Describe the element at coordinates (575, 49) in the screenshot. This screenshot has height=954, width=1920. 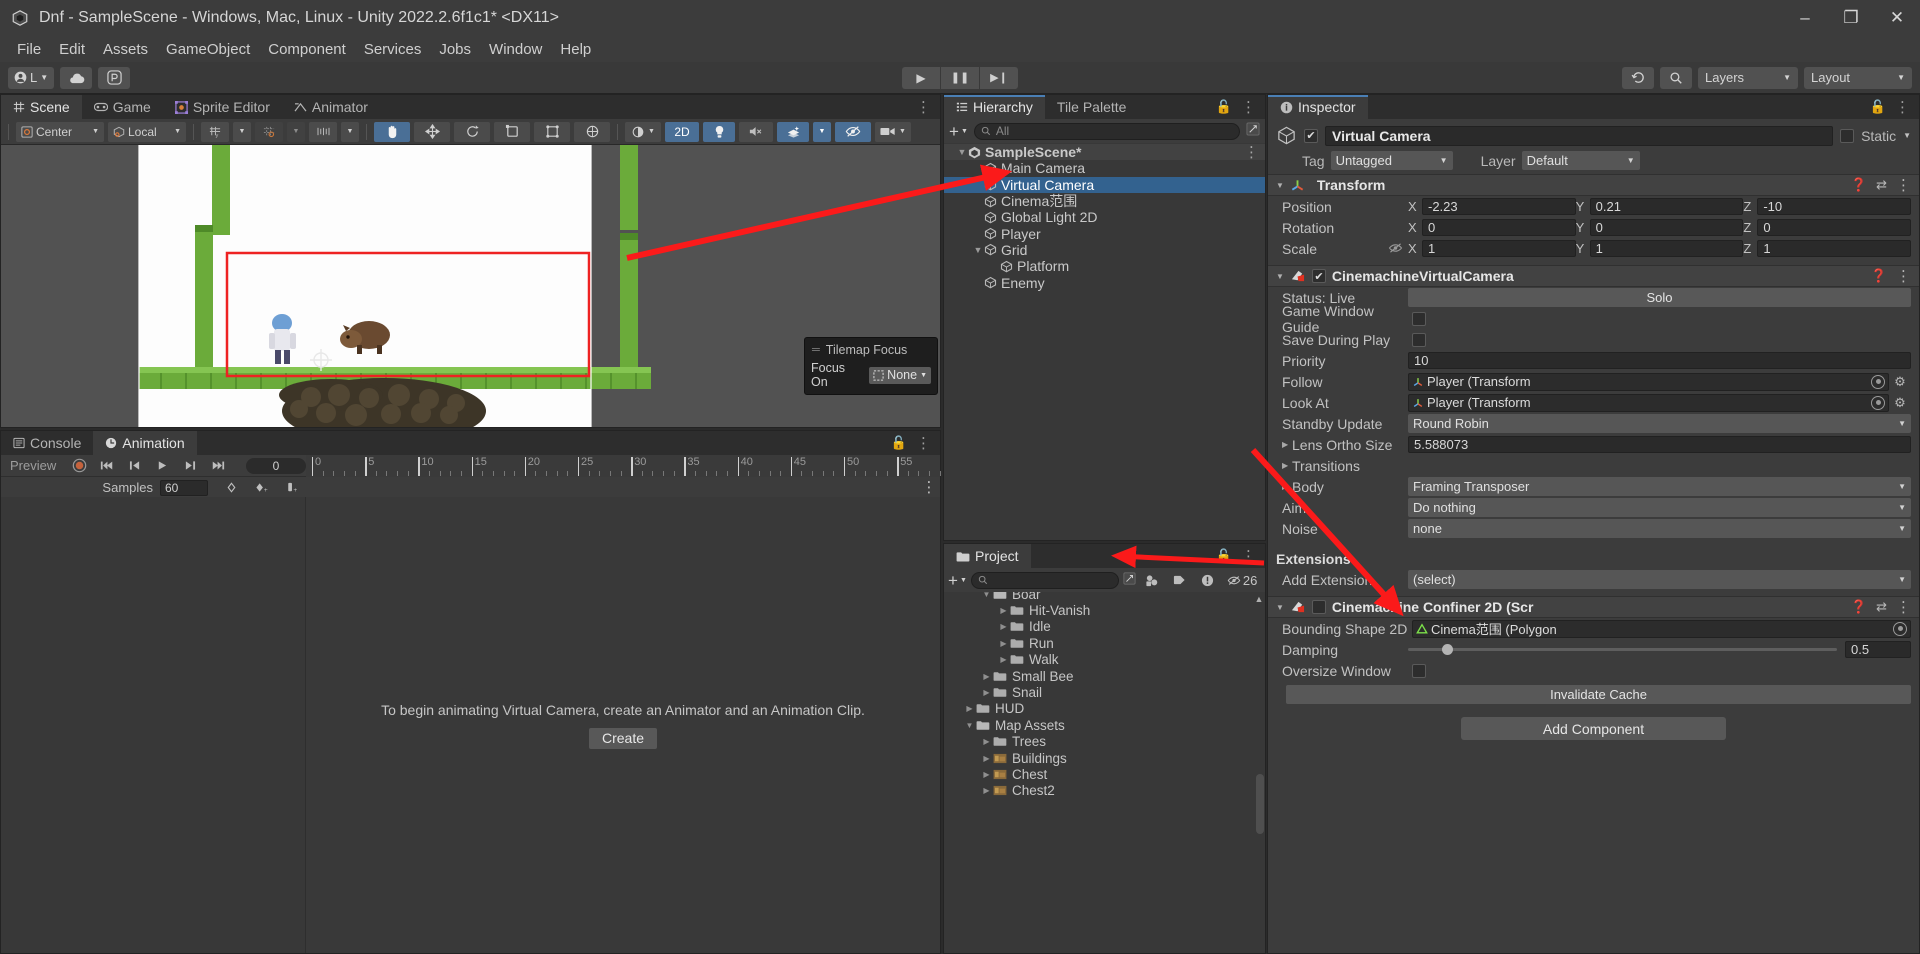
I see `menu-help: Help` at that location.